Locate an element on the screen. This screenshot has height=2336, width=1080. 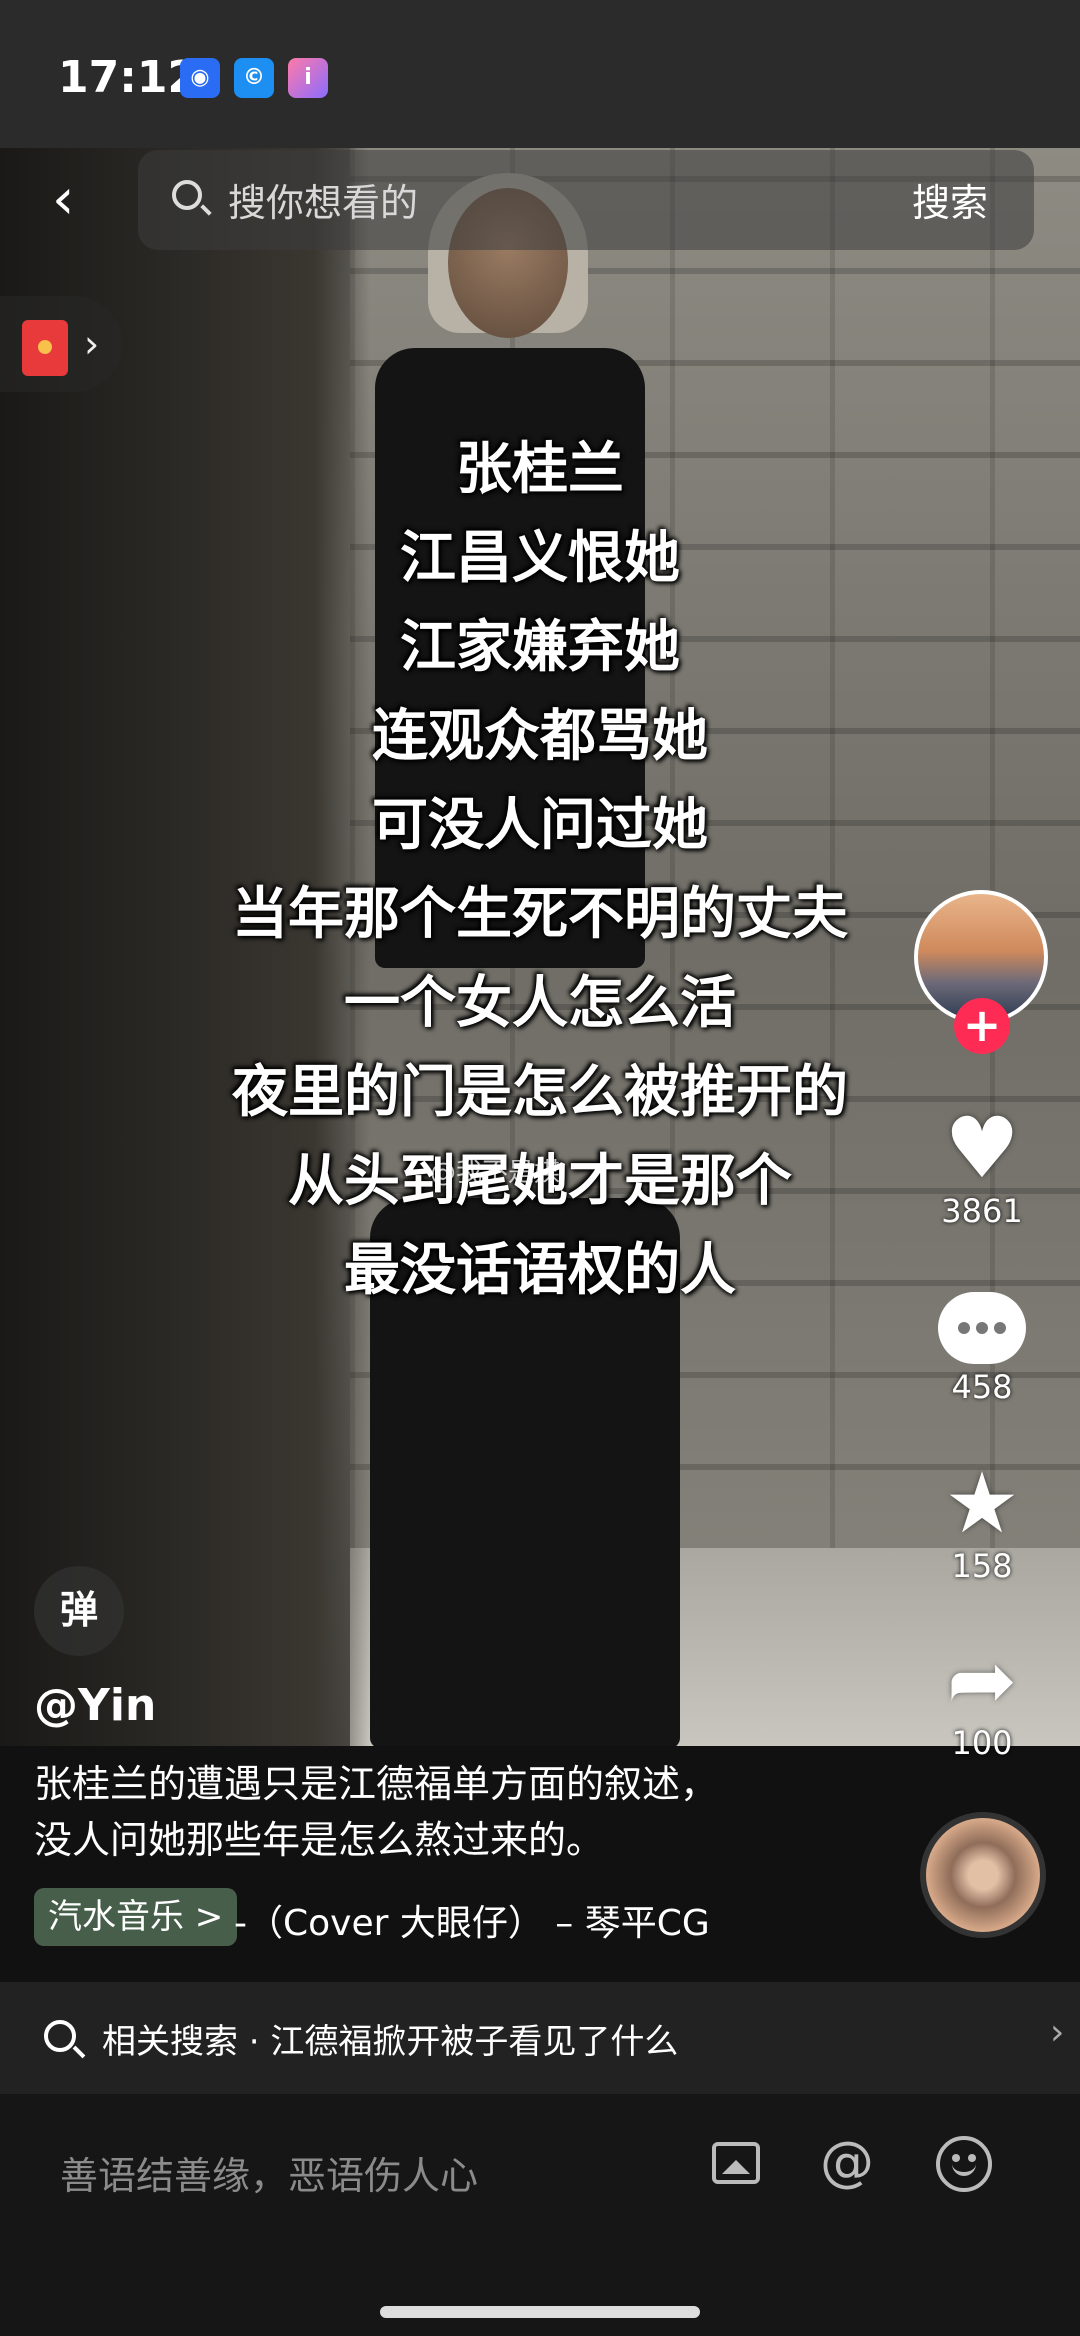
author-name: @Yin is located at coordinates (95, 1705).